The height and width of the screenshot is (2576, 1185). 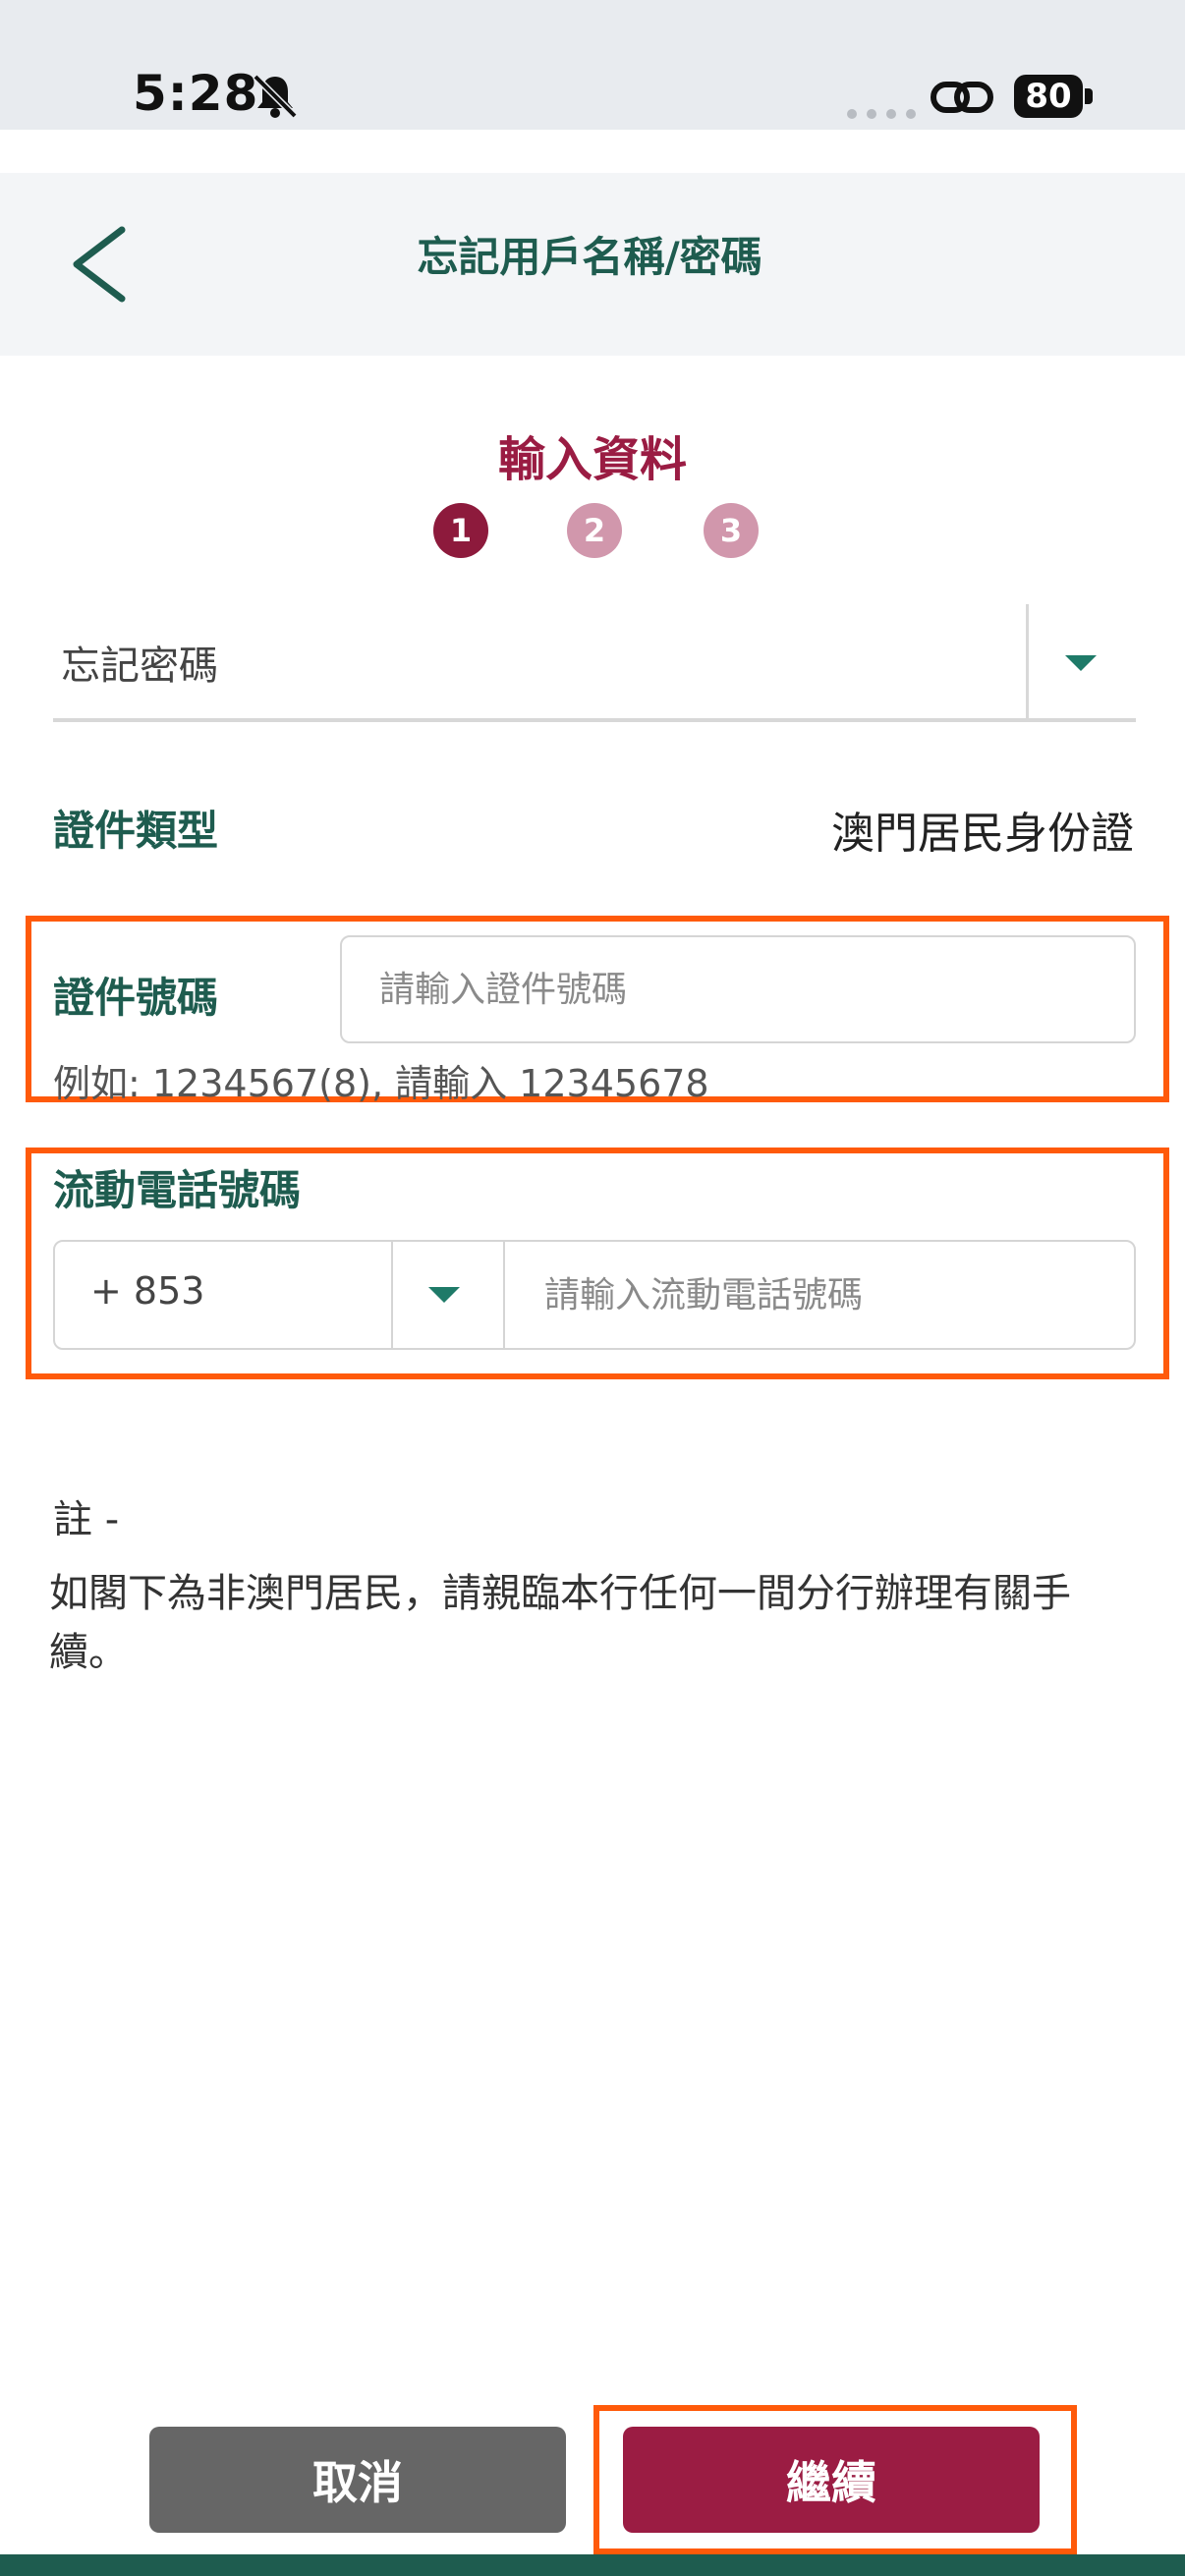 What do you see at coordinates (592, 2565) in the screenshot?
I see `bottom-bar` at bounding box center [592, 2565].